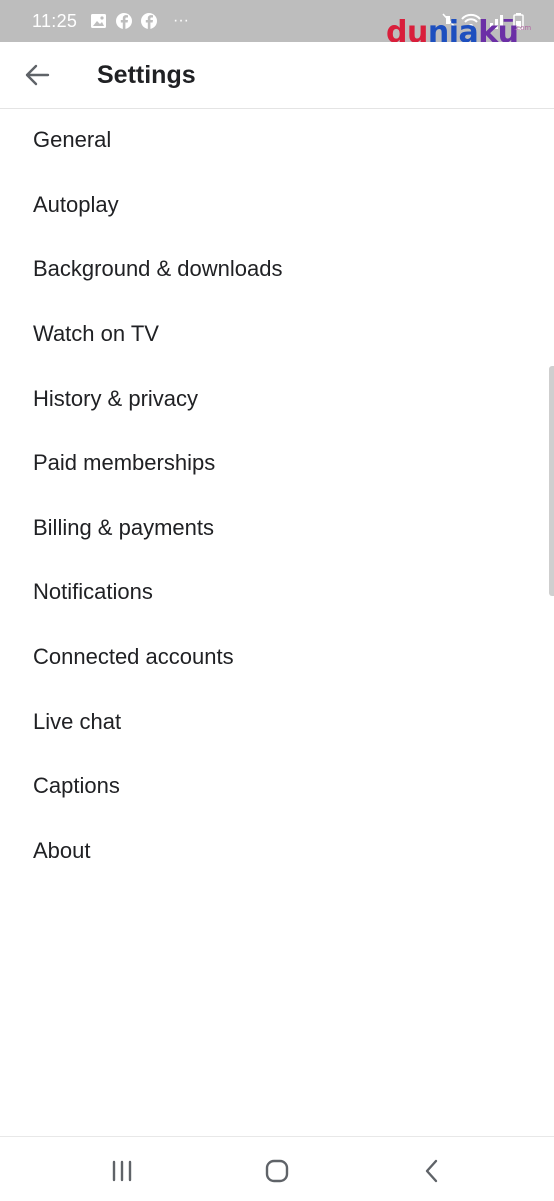  I want to click on settings-item-general: General, so click(277, 140).